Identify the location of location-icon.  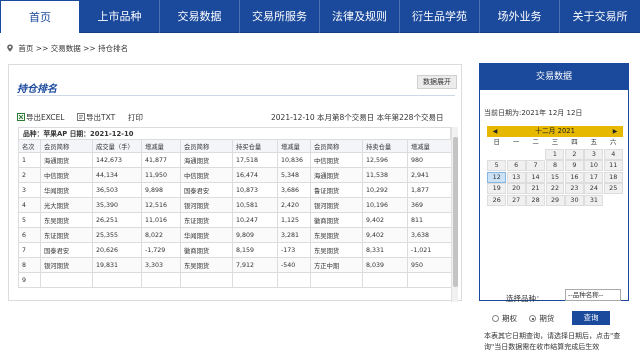
(10, 48).